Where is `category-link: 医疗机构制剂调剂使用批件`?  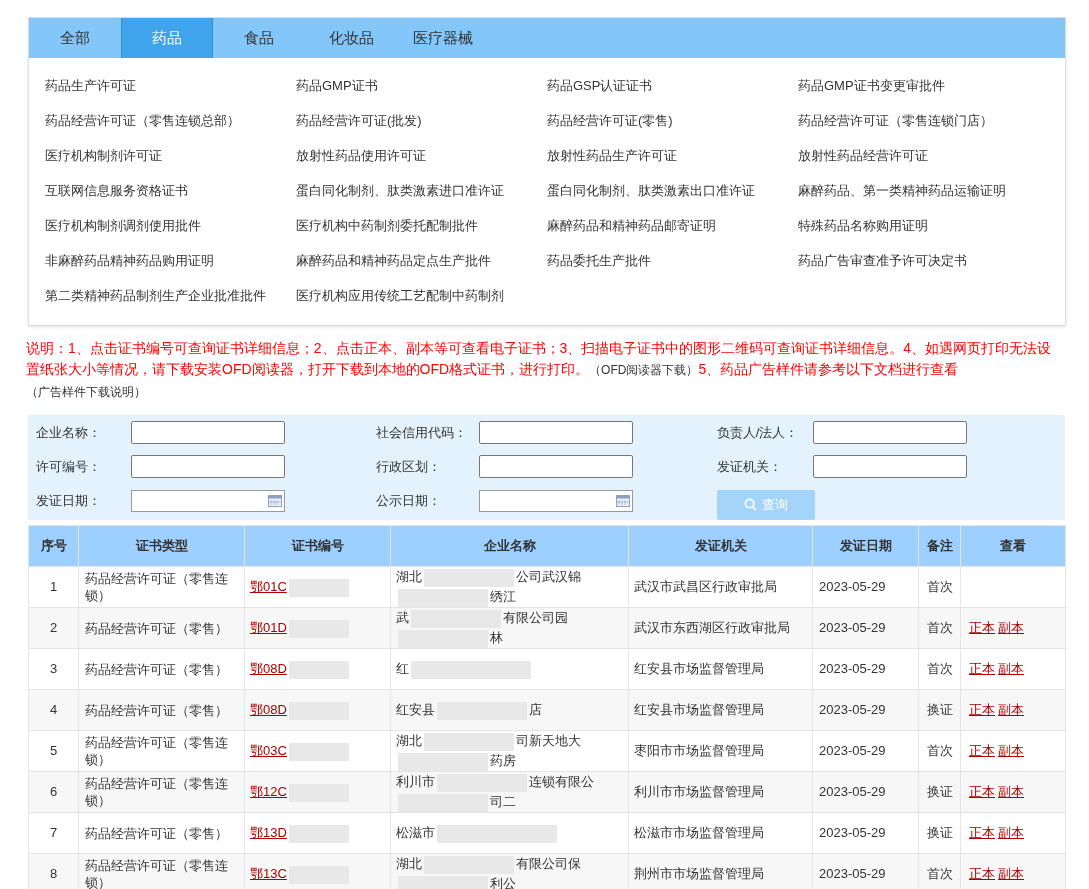 category-link: 医疗机构制剂调剂使用批件 is located at coordinates (170, 225).